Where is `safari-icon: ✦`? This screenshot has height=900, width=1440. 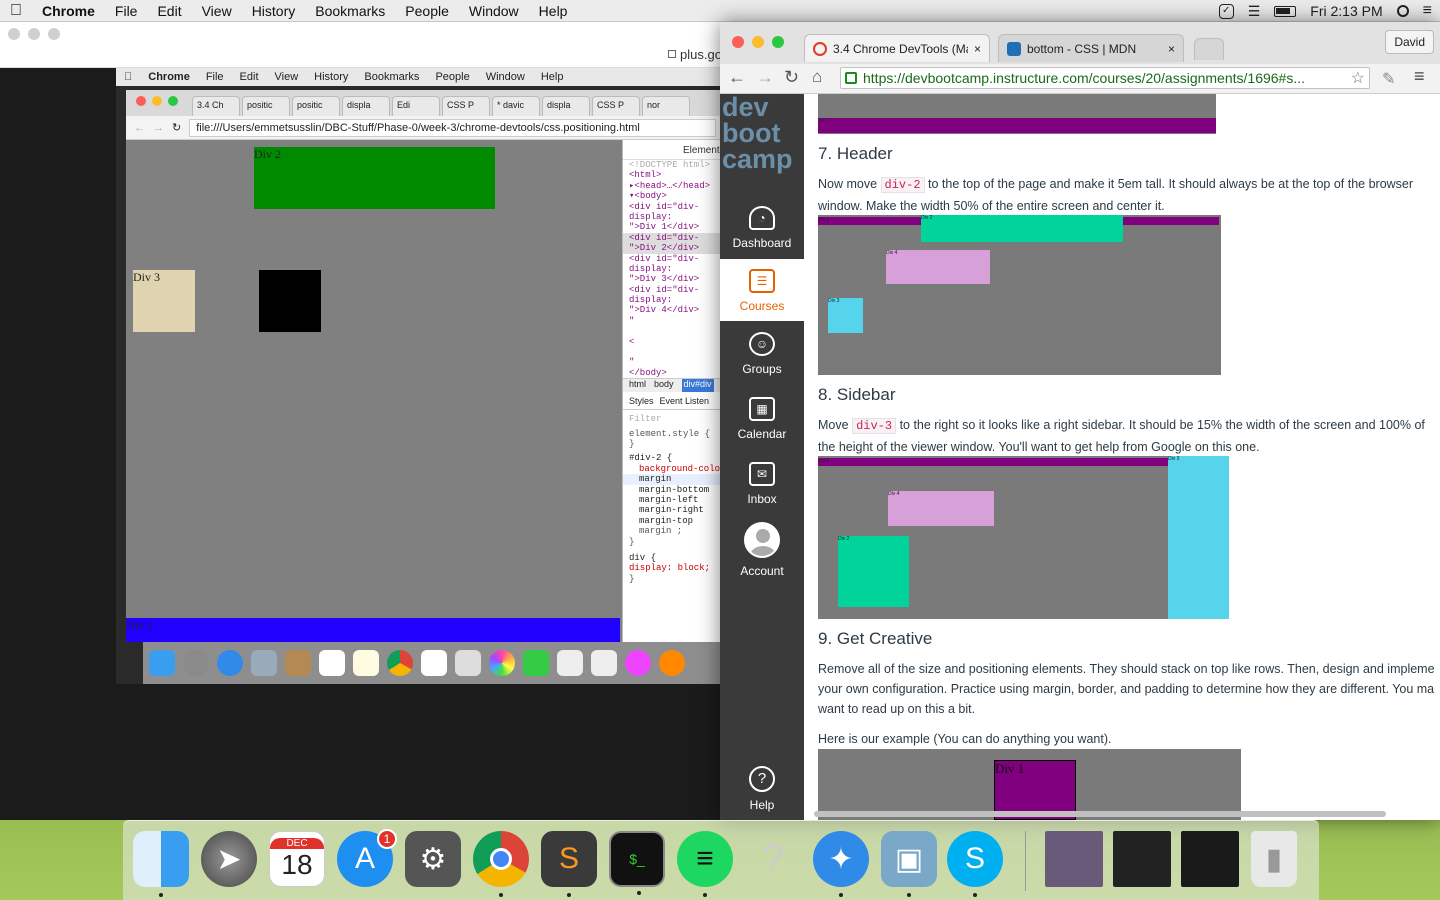
safari-icon: ✦ is located at coordinates (841, 864).